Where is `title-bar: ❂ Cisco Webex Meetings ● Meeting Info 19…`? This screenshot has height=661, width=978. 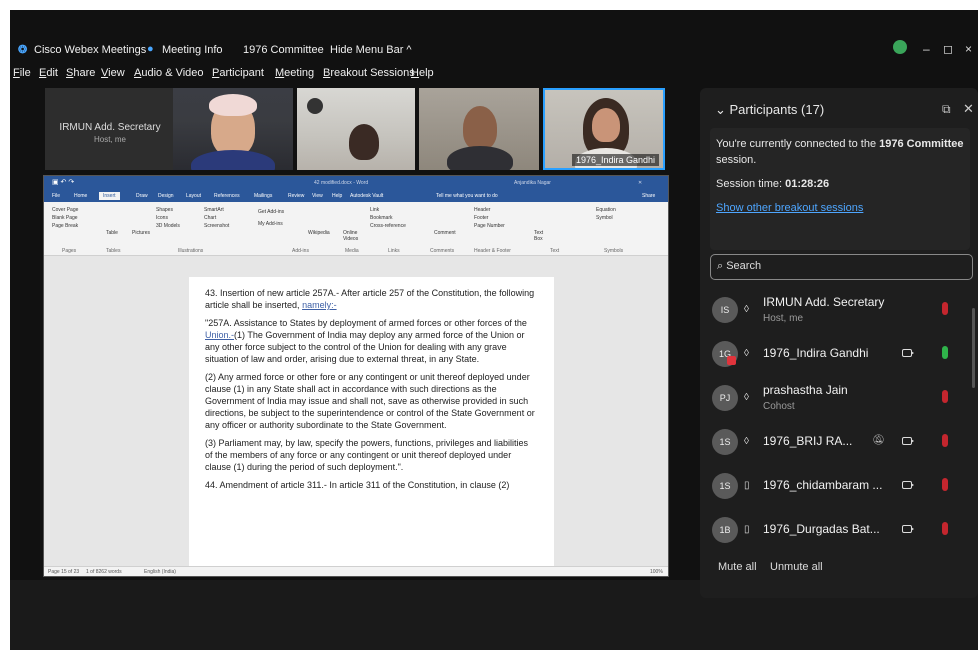 title-bar: ❂ Cisco Webex Meetings ● Meeting Info 19… is located at coordinates (494, 34).